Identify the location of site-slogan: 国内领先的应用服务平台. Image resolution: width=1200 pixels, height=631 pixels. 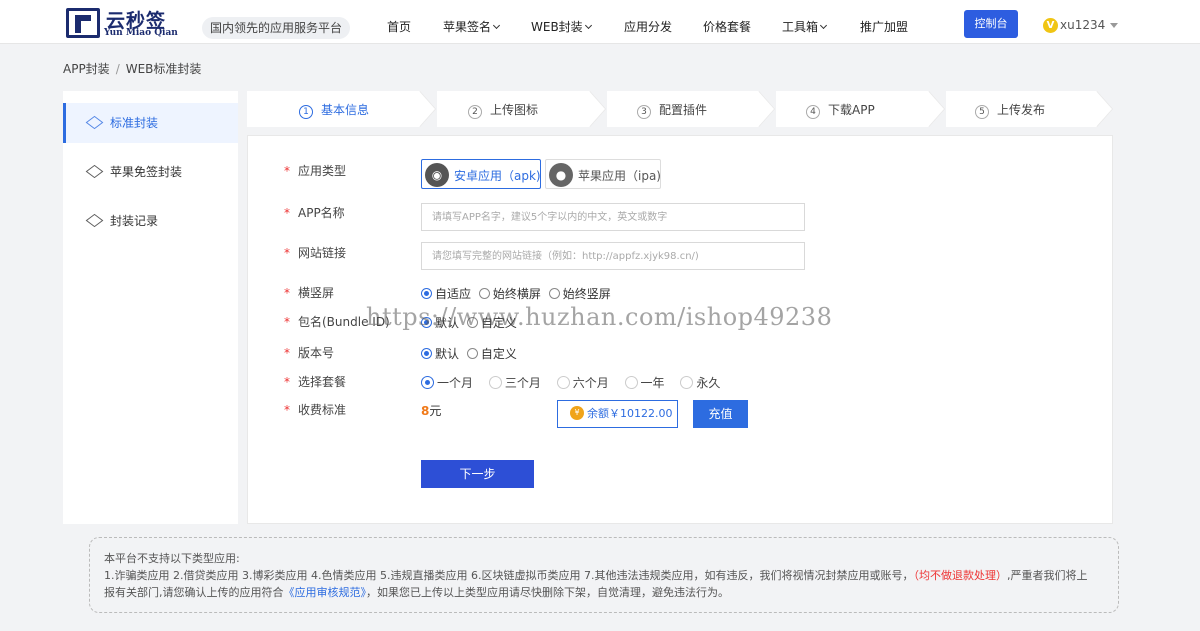
(276, 28).